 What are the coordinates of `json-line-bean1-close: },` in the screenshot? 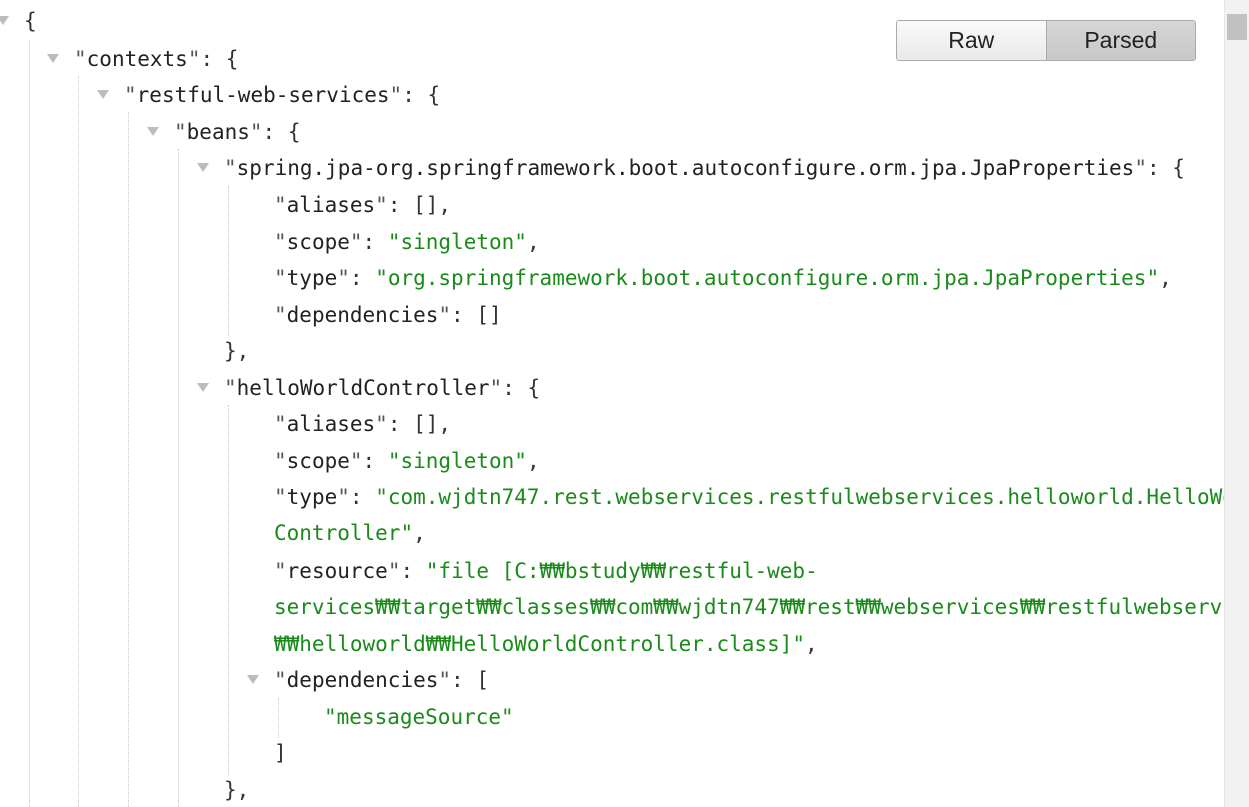 It's located at (237, 351).